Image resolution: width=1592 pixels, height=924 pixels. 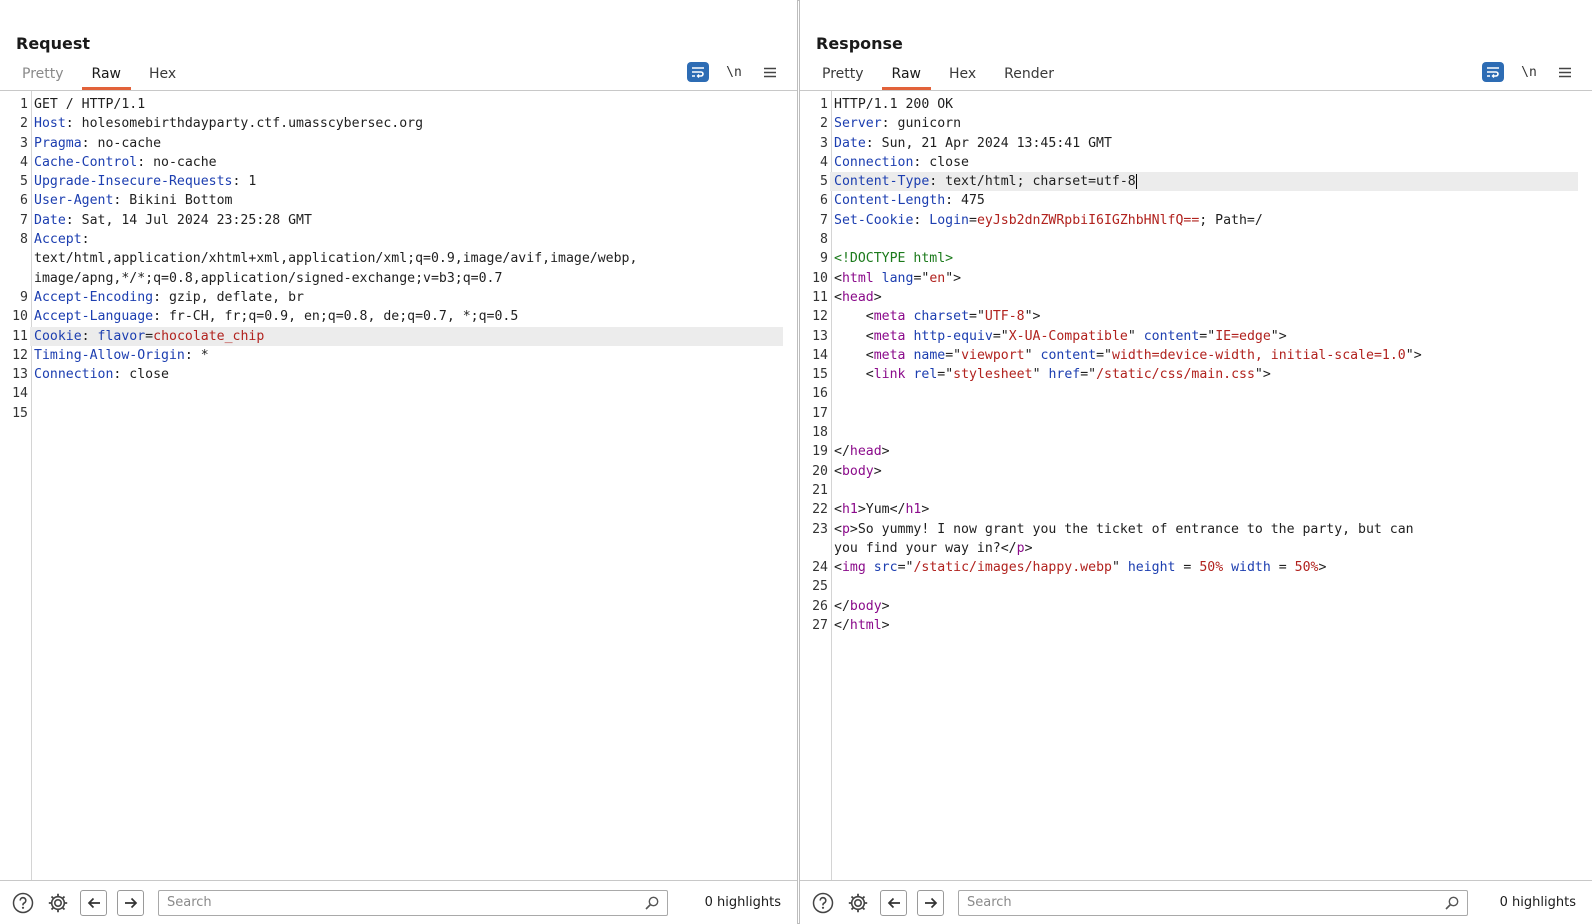 What do you see at coordinates (1189, 393) in the screenshot?
I see `code-line: 16` at bounding box center [1189, 393].